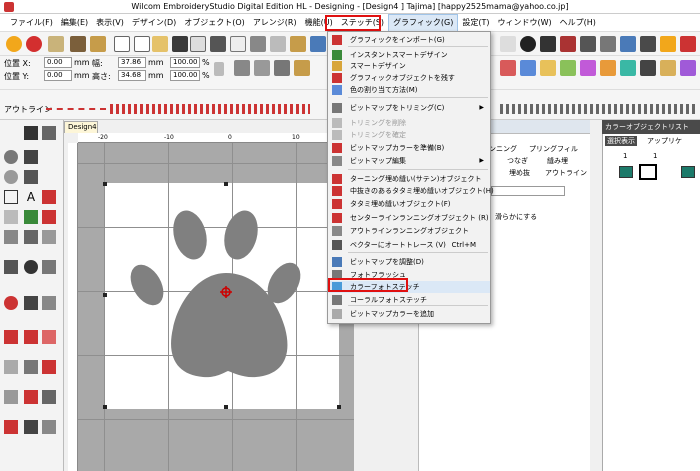 This screenshot has width=700, height=471. Describe the element at coordinates (154, 23) in the screenshot. I see `menu-design: デザイン(D)` at that location.